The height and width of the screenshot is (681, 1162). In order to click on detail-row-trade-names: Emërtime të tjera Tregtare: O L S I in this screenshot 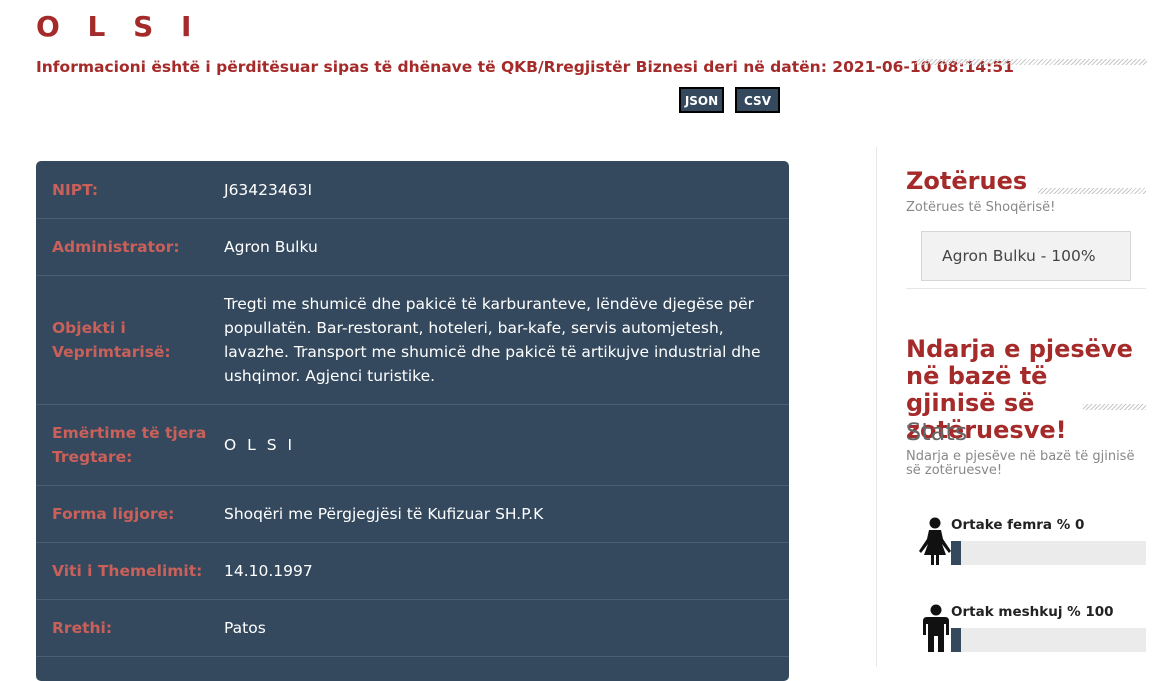, I will do `click(412, 445)`.